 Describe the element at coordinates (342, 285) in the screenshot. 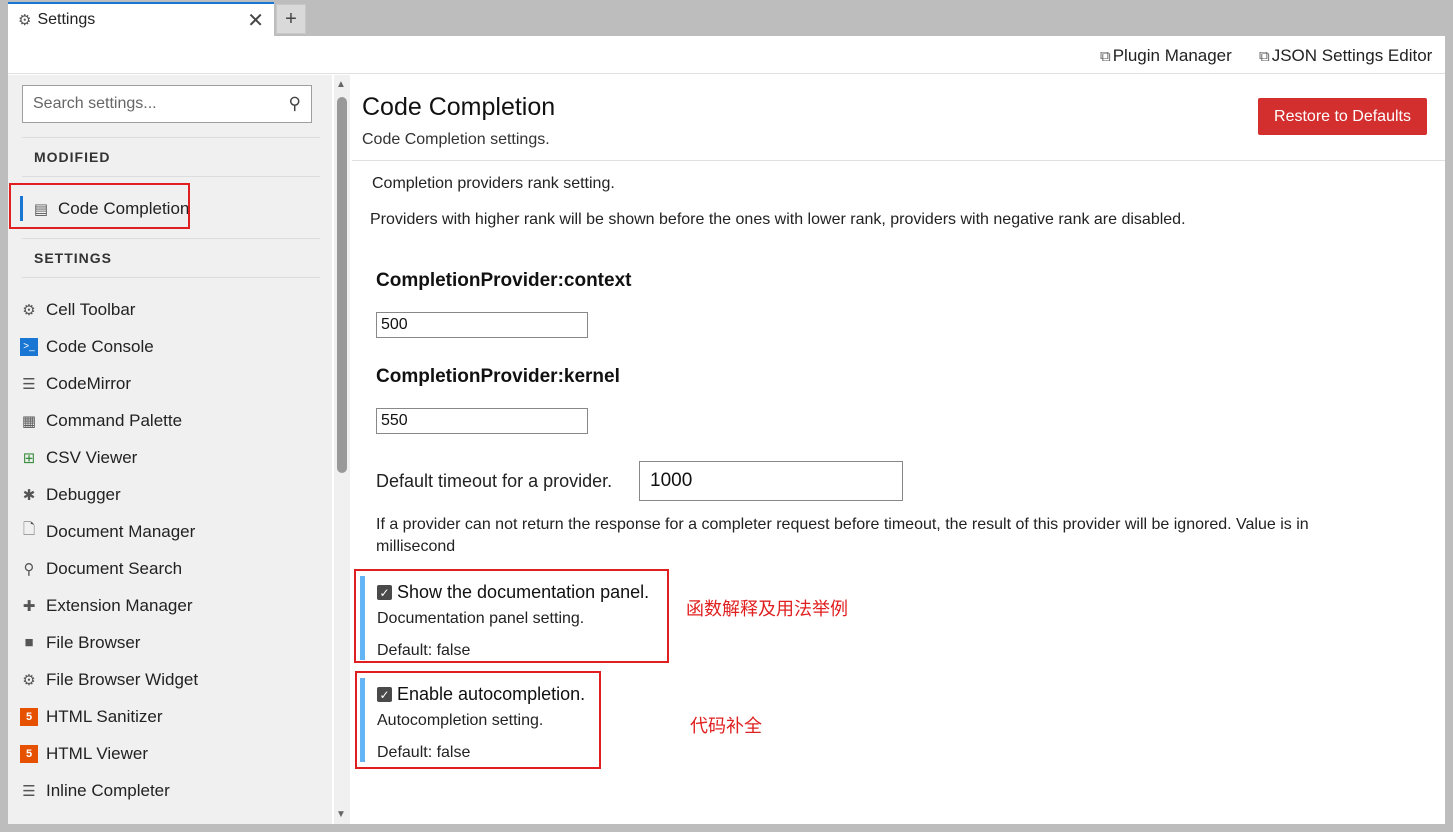

I see `scroll-thumb` at that location.